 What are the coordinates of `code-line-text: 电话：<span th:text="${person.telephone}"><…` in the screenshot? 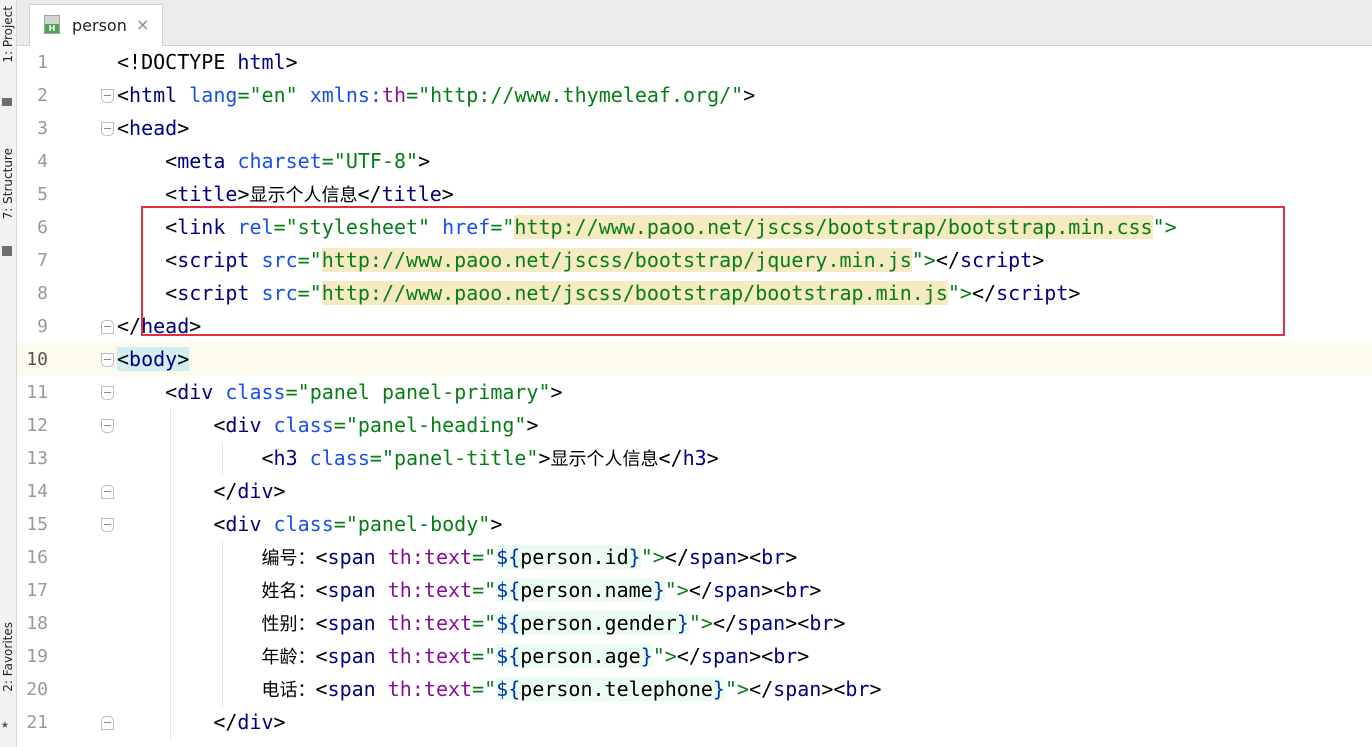 It's located at (571, 689).